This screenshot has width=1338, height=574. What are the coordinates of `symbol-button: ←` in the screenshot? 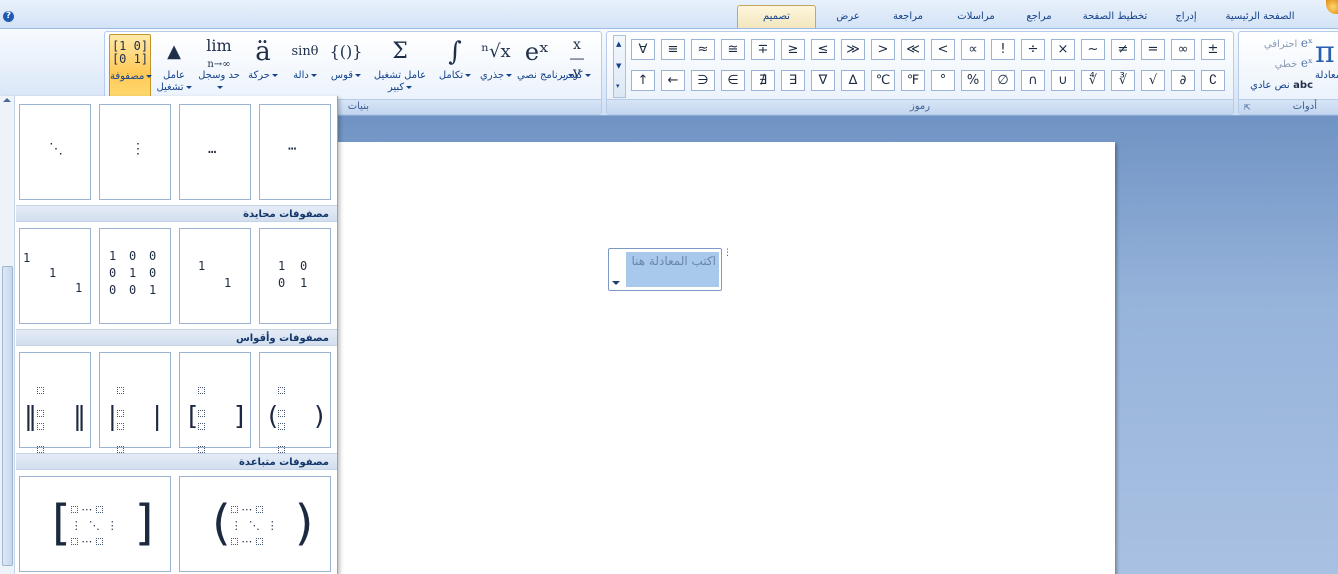 It's located at (673, 80).